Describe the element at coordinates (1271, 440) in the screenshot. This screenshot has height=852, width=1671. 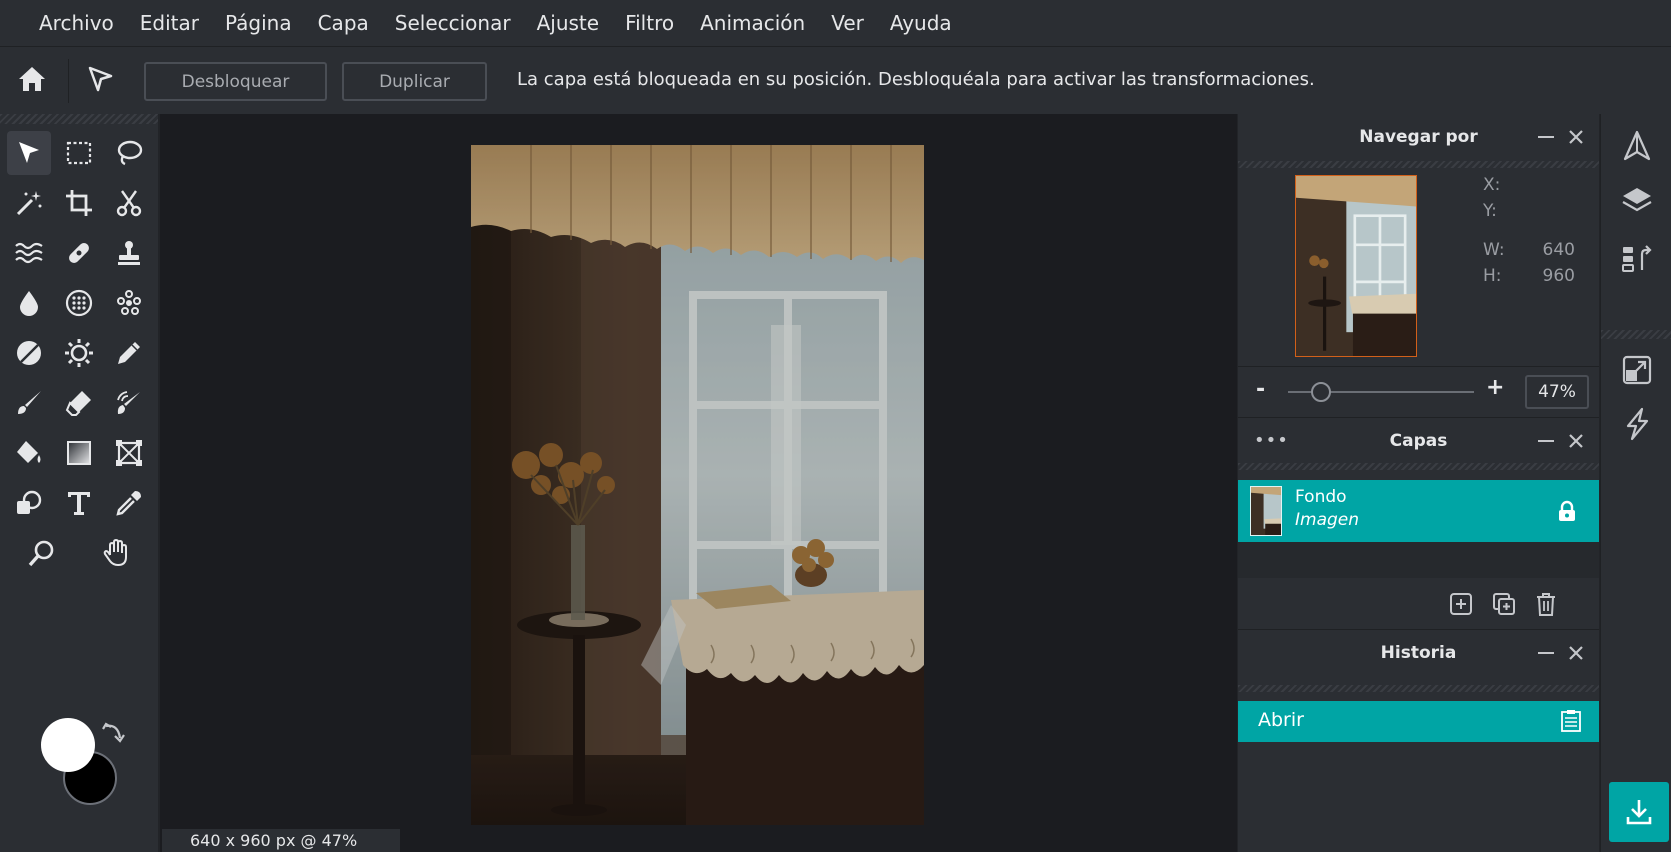
I see `layers-menu-icon: •••` at that location.